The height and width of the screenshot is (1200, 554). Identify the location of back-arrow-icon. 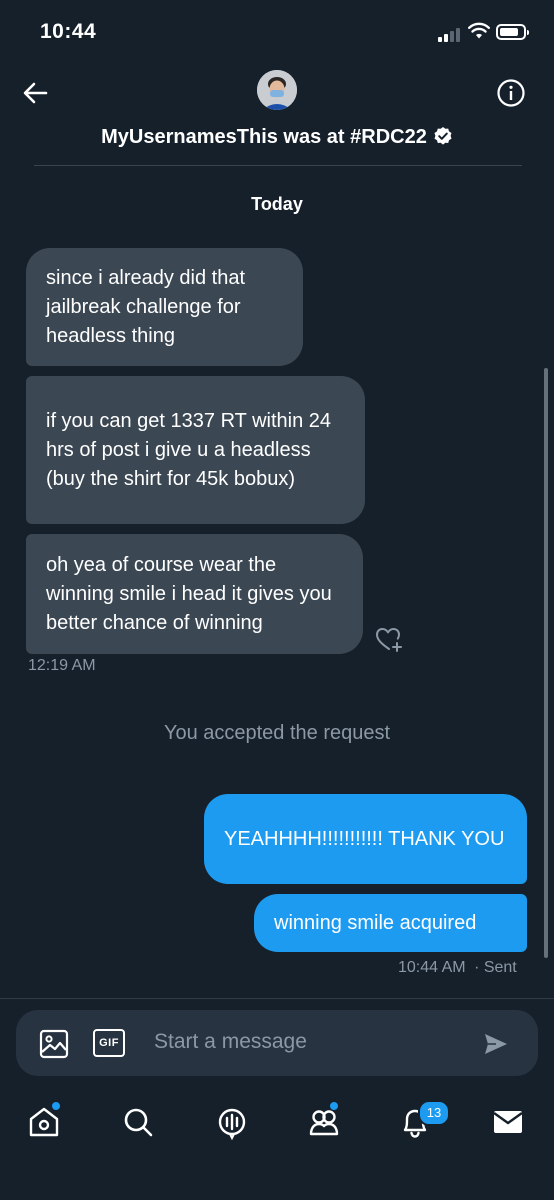
(35, 93).